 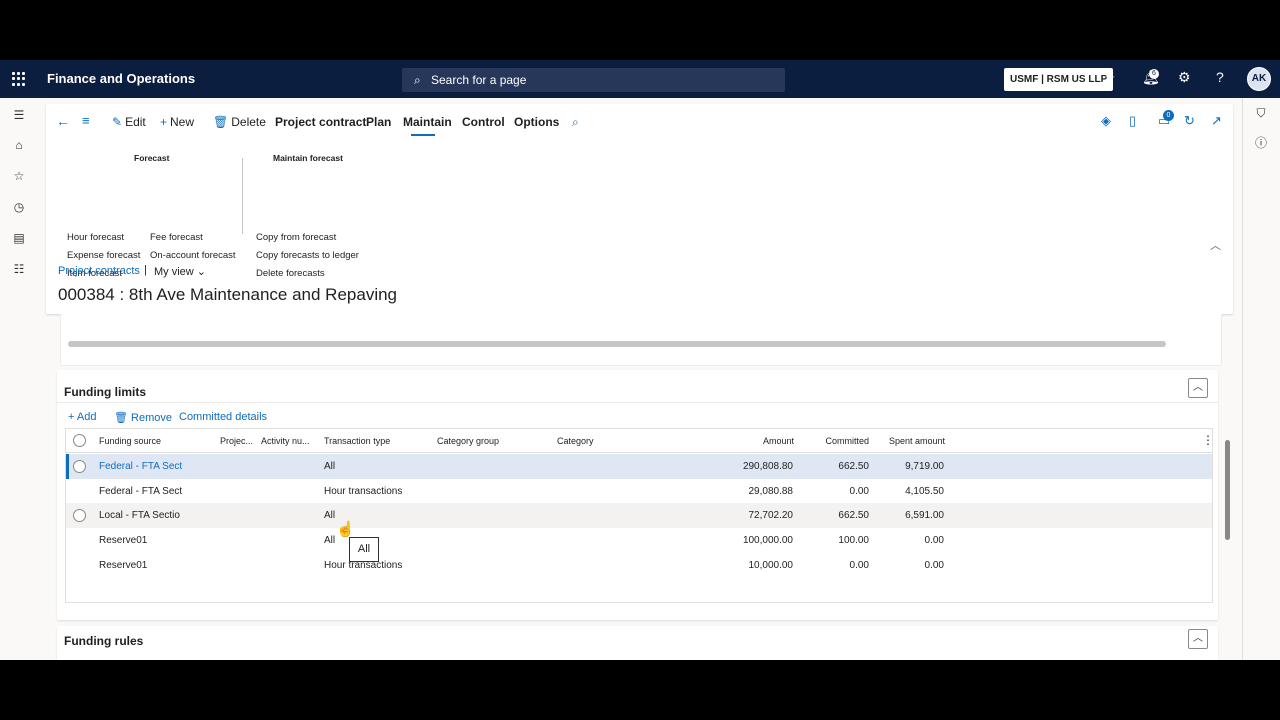 I want to click on amount-cell: 290,808.80, so click(x=753, y=466).